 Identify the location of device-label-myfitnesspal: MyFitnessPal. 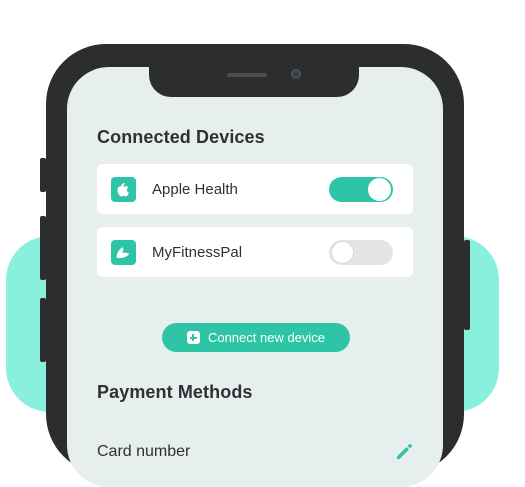
(197, 252).